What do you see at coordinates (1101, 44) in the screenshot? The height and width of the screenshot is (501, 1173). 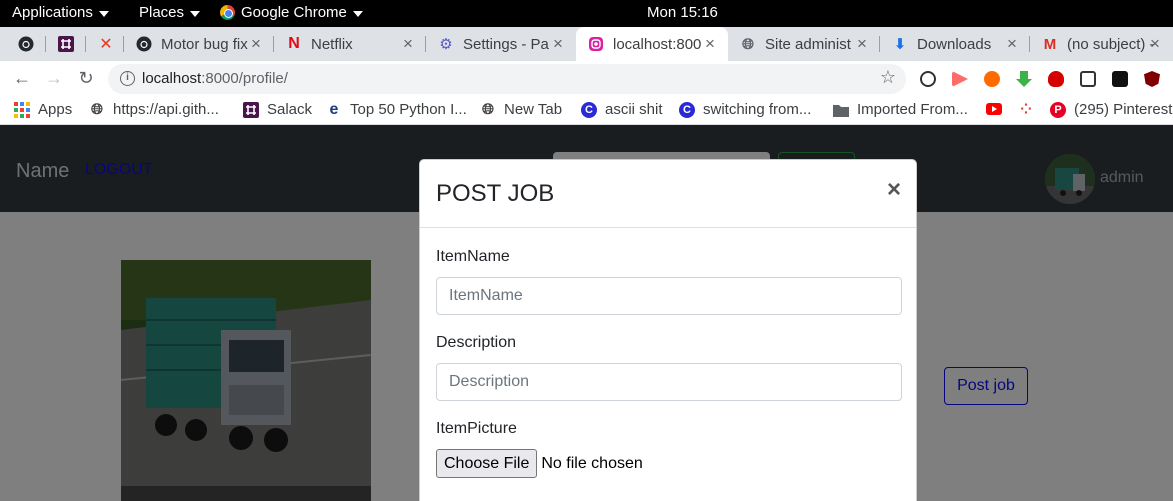 I see `tab-gmail: M (no subject) - ×` at bounding box center [1101, 44].